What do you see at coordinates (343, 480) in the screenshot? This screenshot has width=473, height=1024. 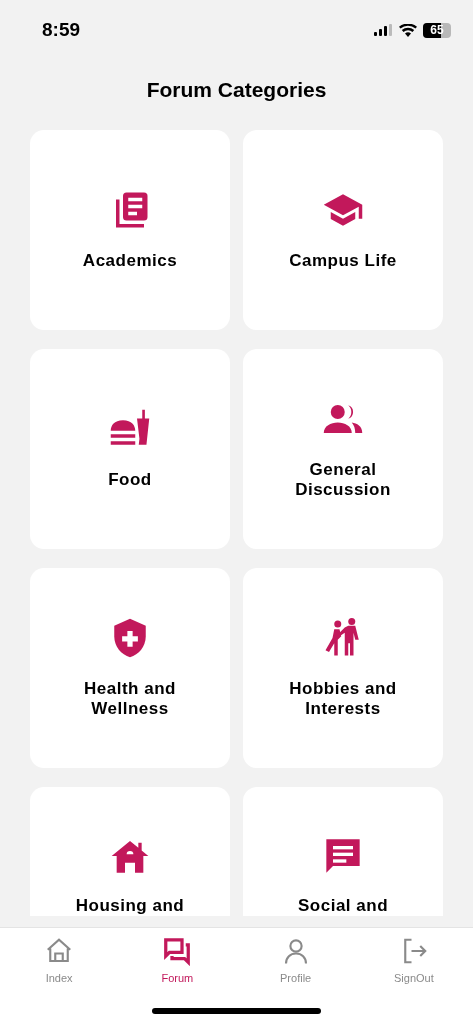 I see `category-label: General Discussion` at bounding box center [343, 480].